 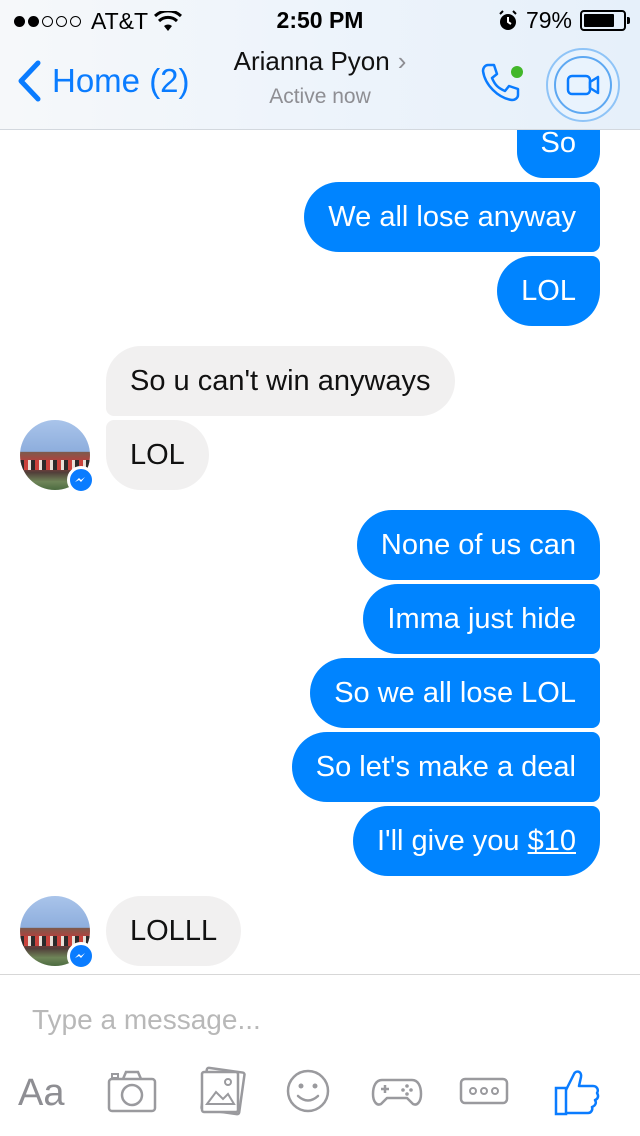 I want to click on video-camera-icon, so click(x=583, y=85).